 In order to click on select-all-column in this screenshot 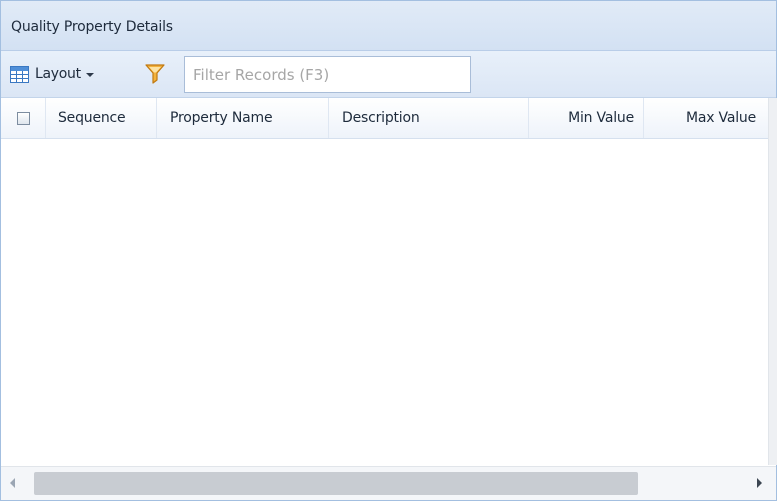, I will do `click(23, 118)`.